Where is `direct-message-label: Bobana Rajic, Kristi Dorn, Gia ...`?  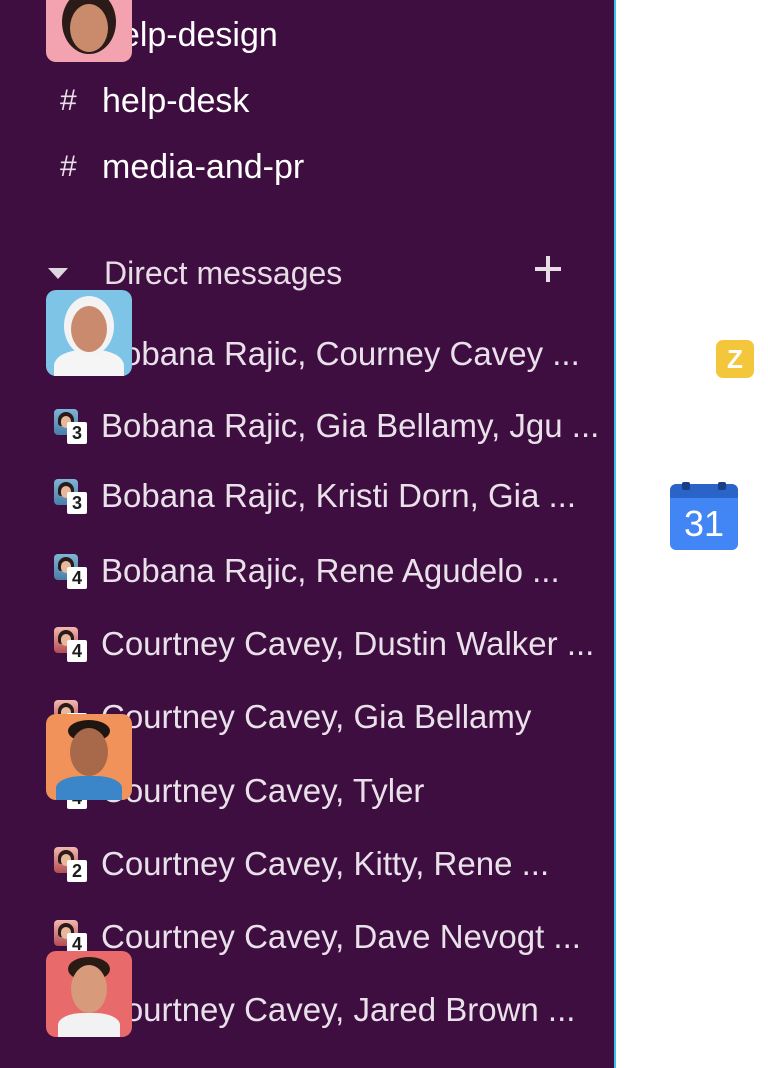 direct-message-label: Bobana Rajic, Kristi Dorn, Gia ... is located at coordinates (339, 495).